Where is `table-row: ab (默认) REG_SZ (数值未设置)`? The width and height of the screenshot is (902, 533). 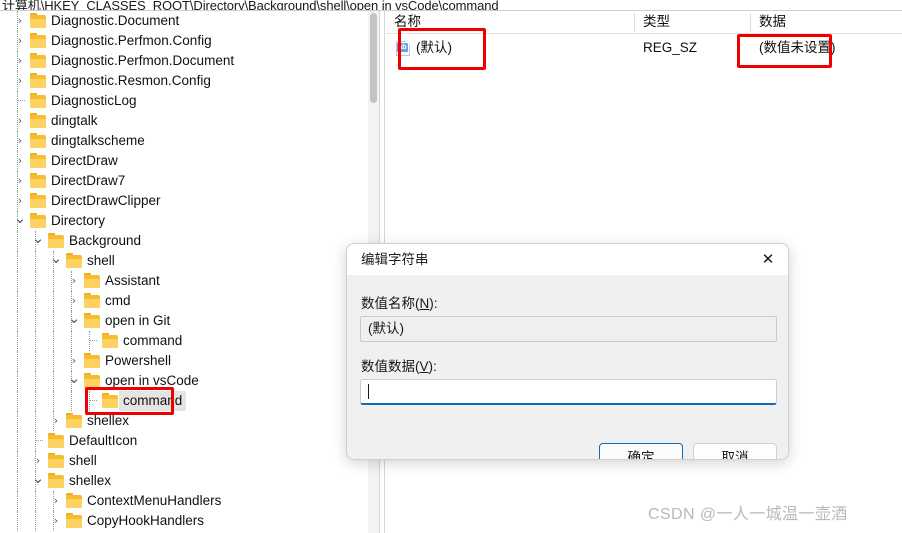 table-row: ab (默认) REG_SZ (数值未设置) is located at coordinates (644, 48).